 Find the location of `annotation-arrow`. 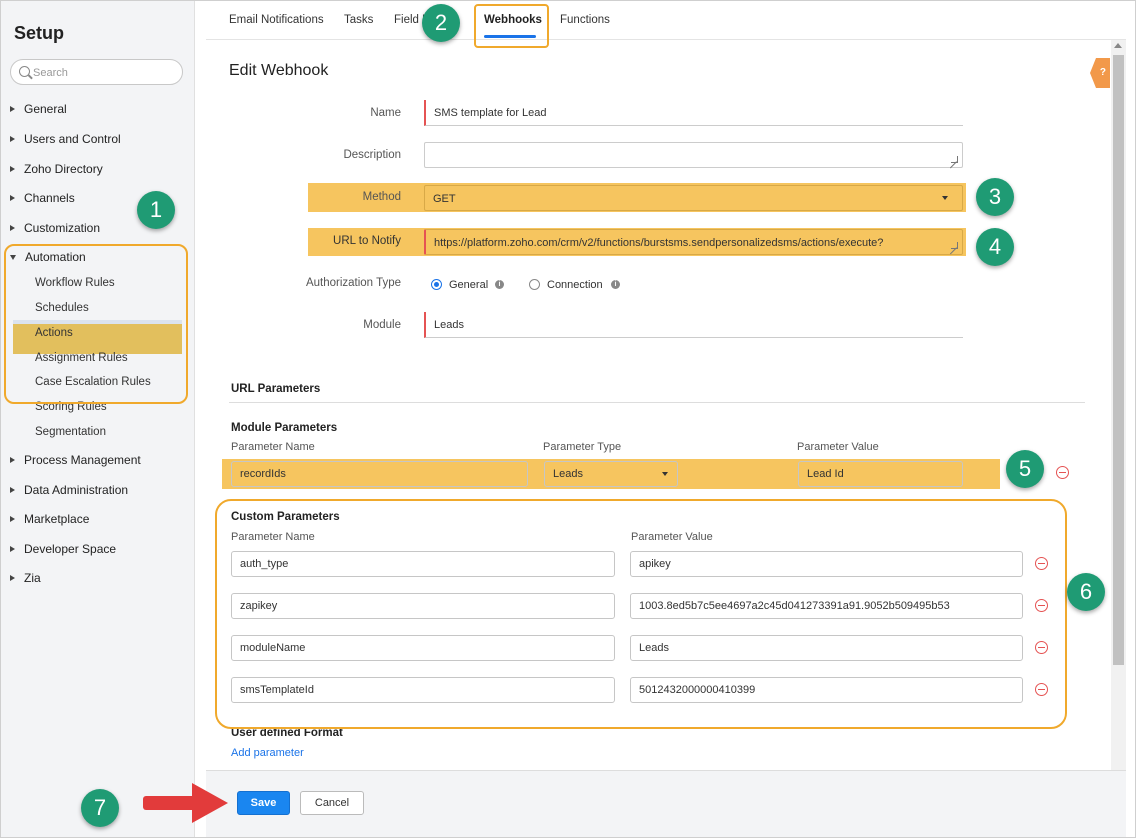

annotation-arrow is located at coordinates (170, 803).